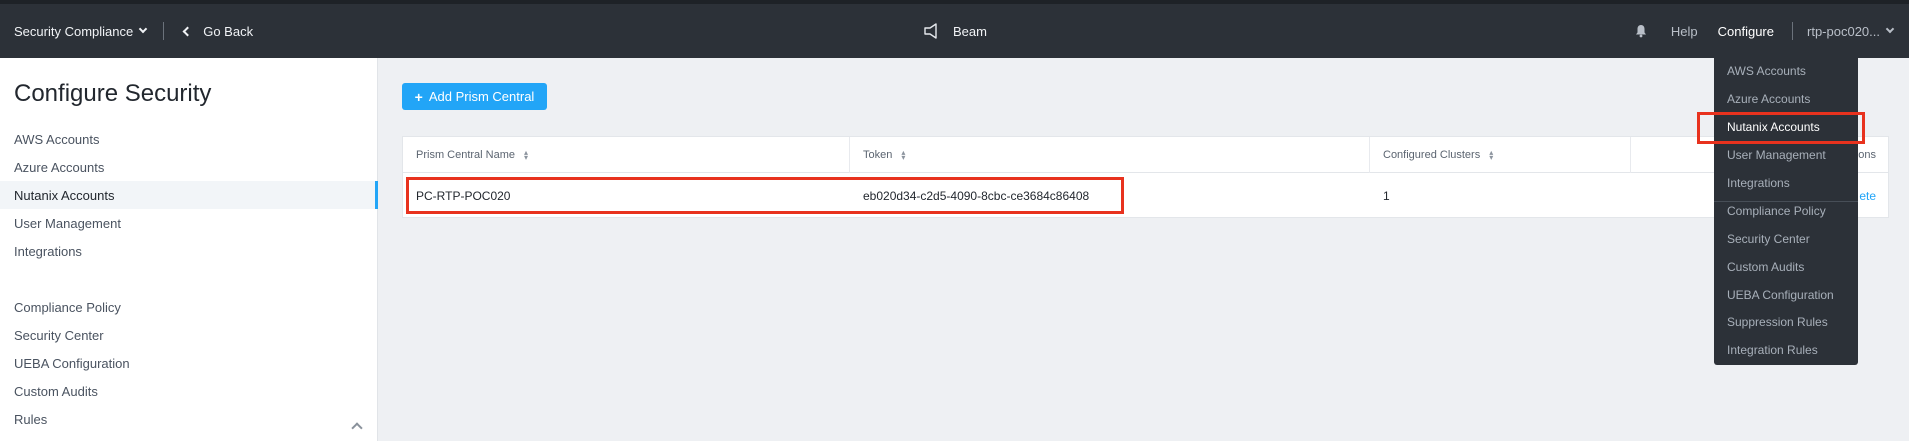 The height and width of the screenshot is (441, 1909). What do you see at coordinates (189, 307) in the screenshot?
I see `sidebar-item-compliance-policy: Compliance Policy` at bounding box center [189, 307].